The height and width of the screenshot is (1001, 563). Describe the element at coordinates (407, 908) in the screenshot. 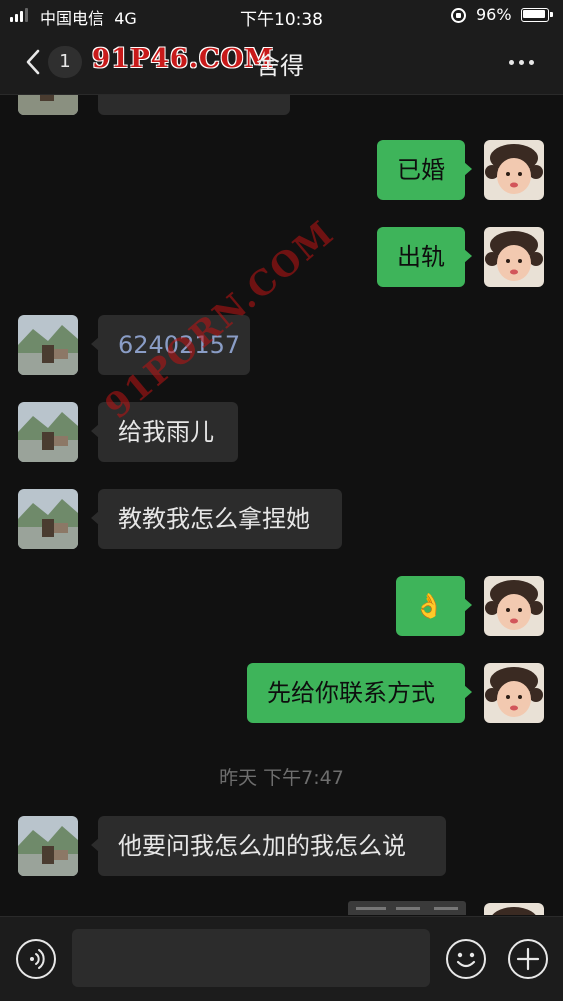

I see `image-message-thumbnail` at that location.